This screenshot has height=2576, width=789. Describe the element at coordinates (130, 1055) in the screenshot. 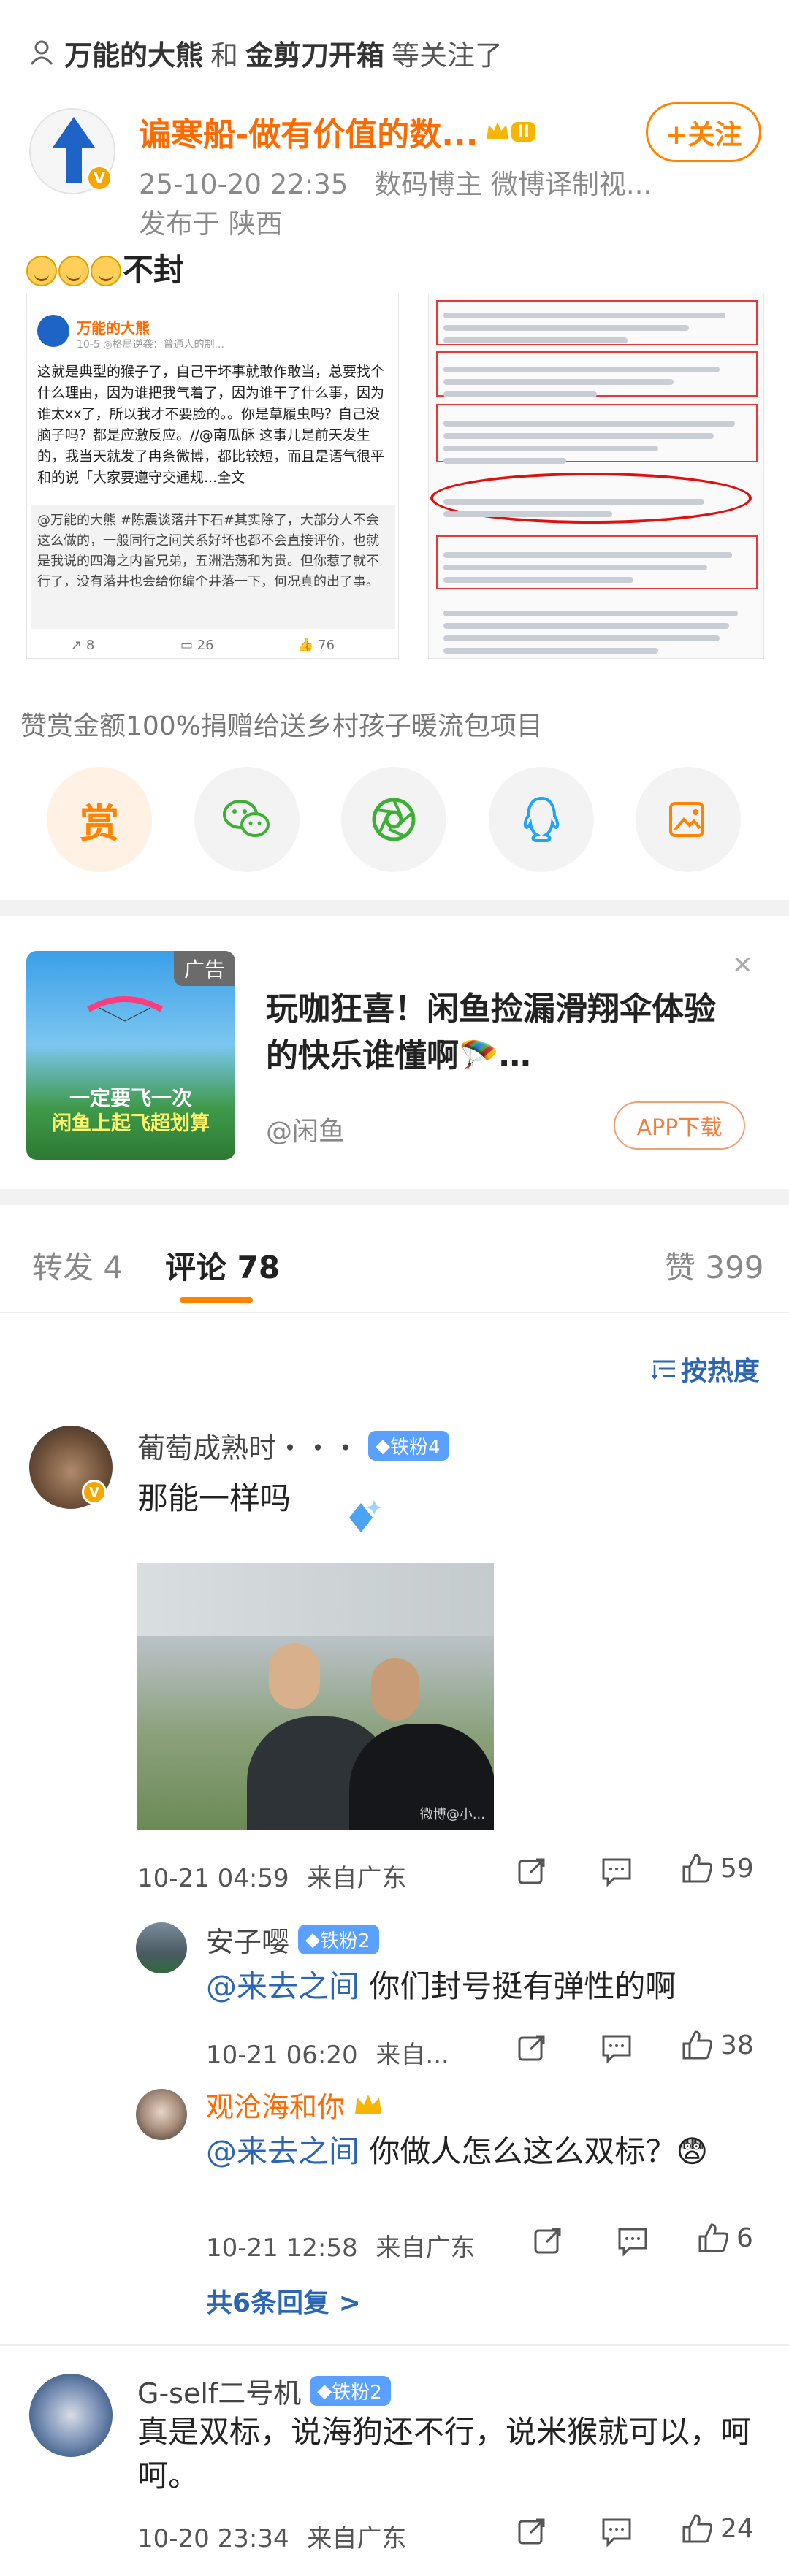

I see `ad-image: 广告 一定要飞一次 闲鱼上起飞超划算` at that location.